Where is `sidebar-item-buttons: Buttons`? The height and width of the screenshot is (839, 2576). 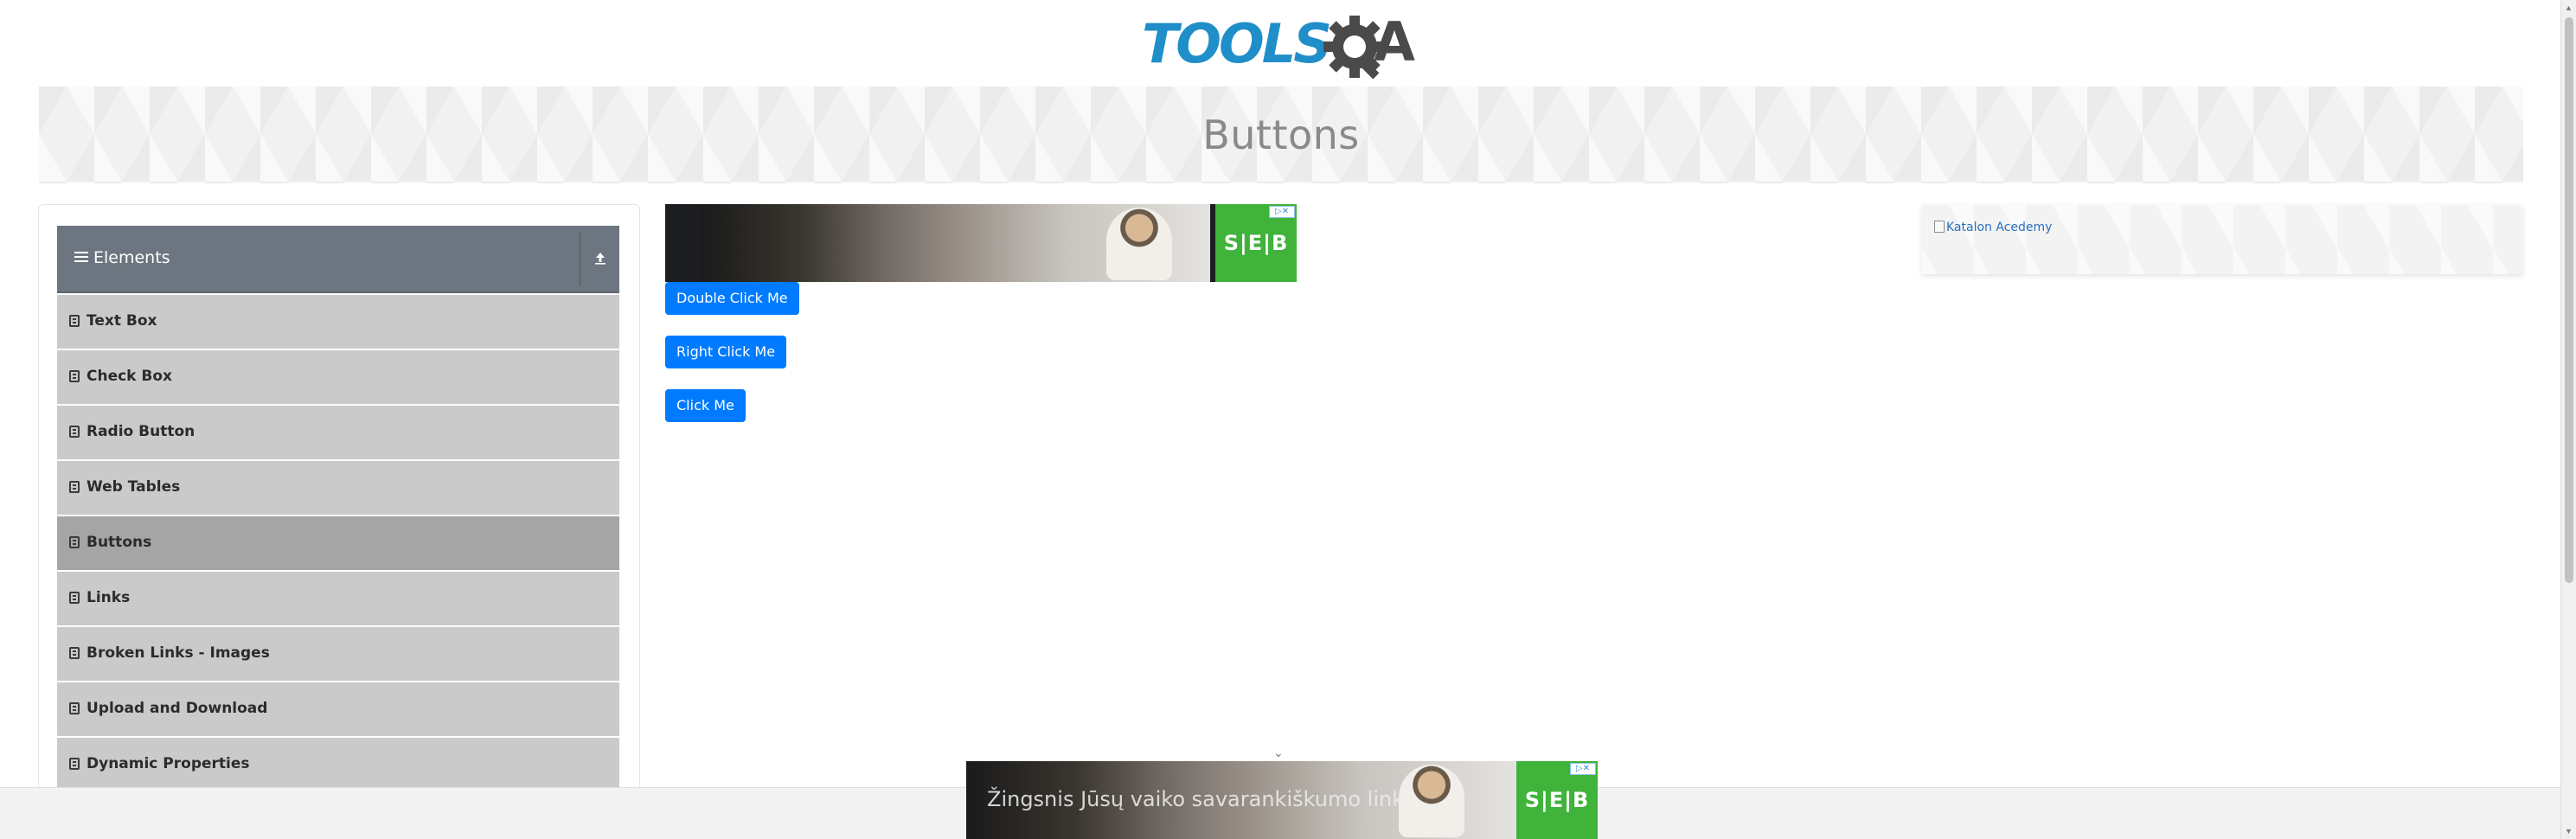
sidebar-item-buttons: Buttons is located at coordinates (338, 543).